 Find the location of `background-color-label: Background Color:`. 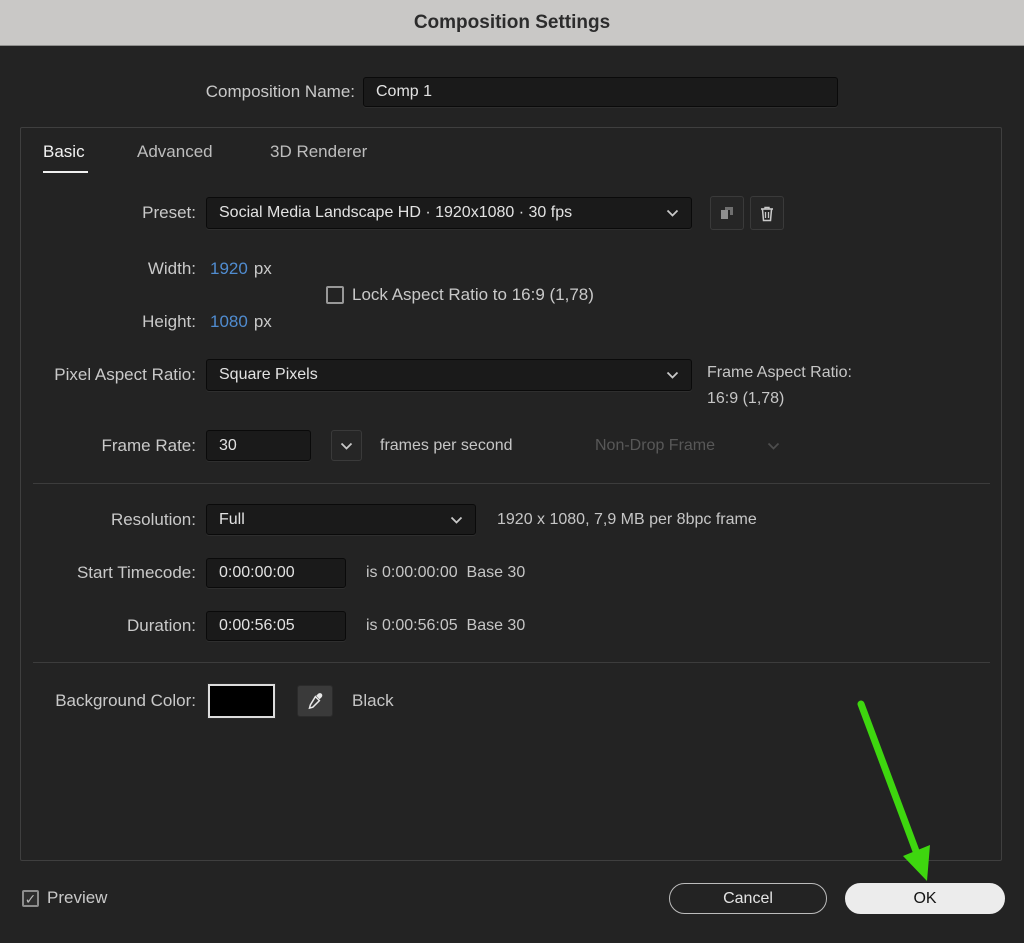

background-color-label: Background Color: is located at coordinates (125, 700).